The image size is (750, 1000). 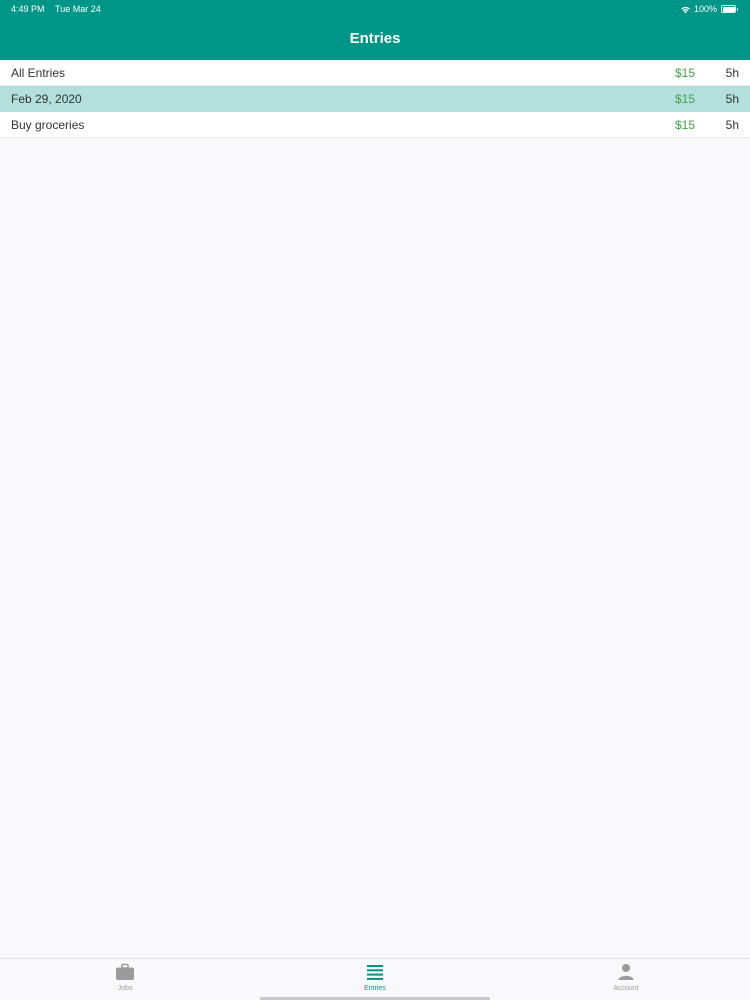 I want to click on tab-bar: Jobs Entries Account, so click(x=375, y=979).